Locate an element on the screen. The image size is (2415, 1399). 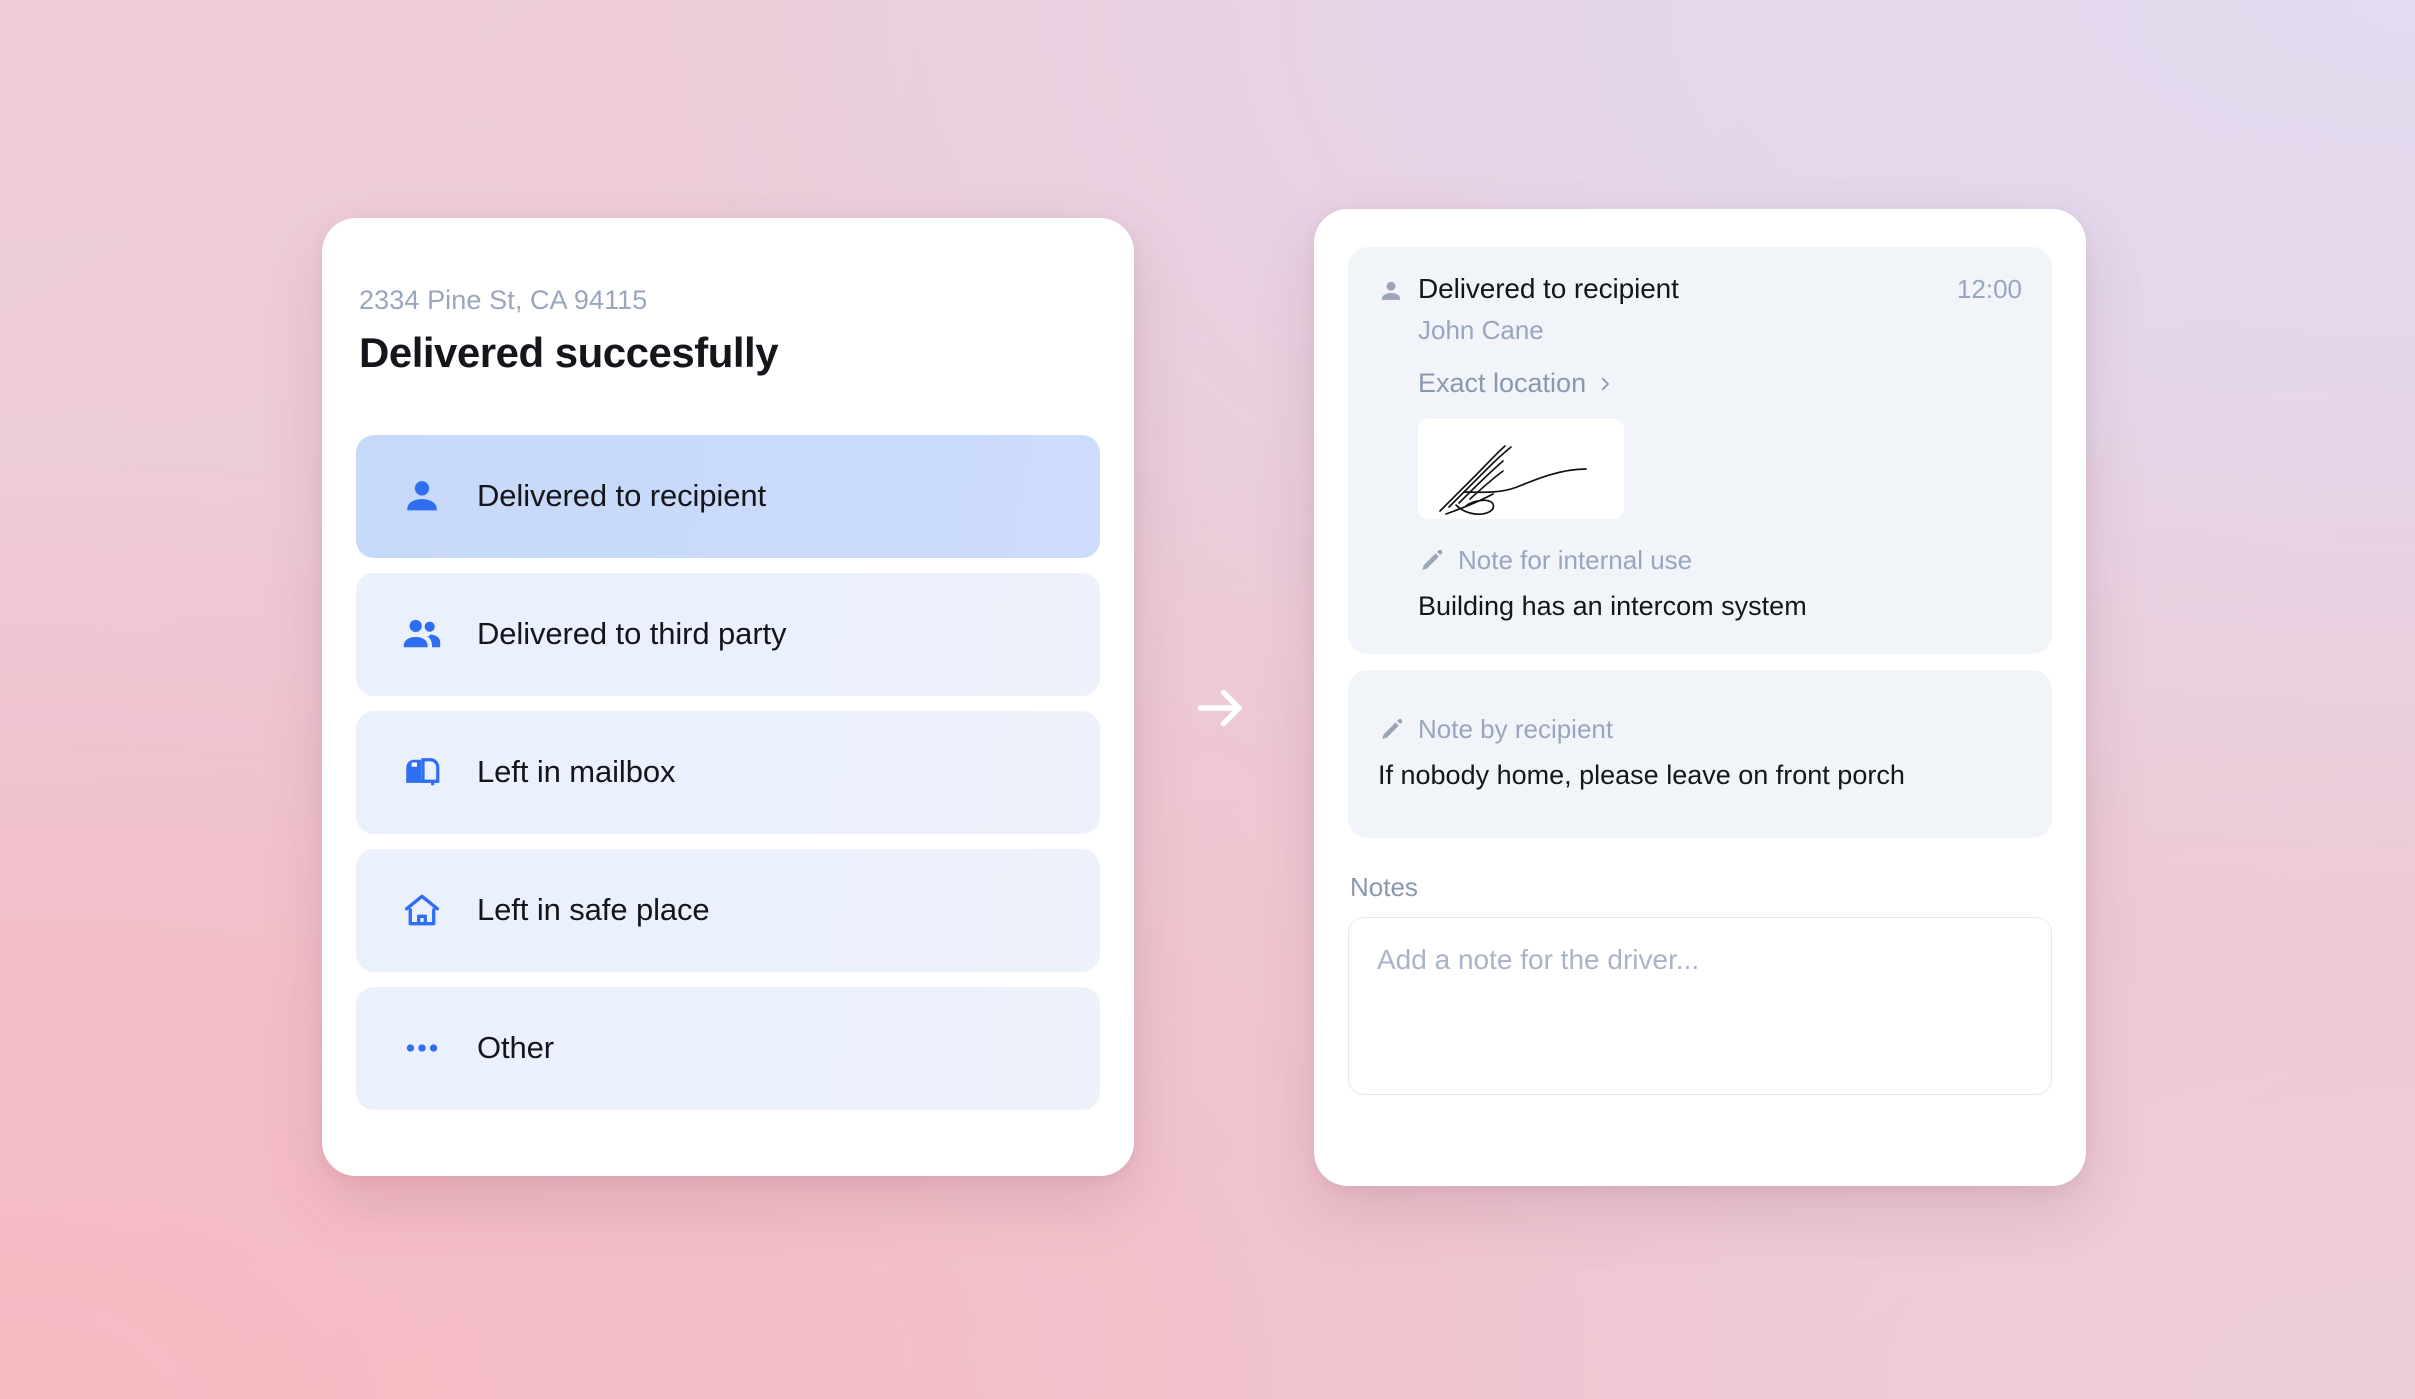
option-label: Left in safe place is located at coordinates (593, 910).